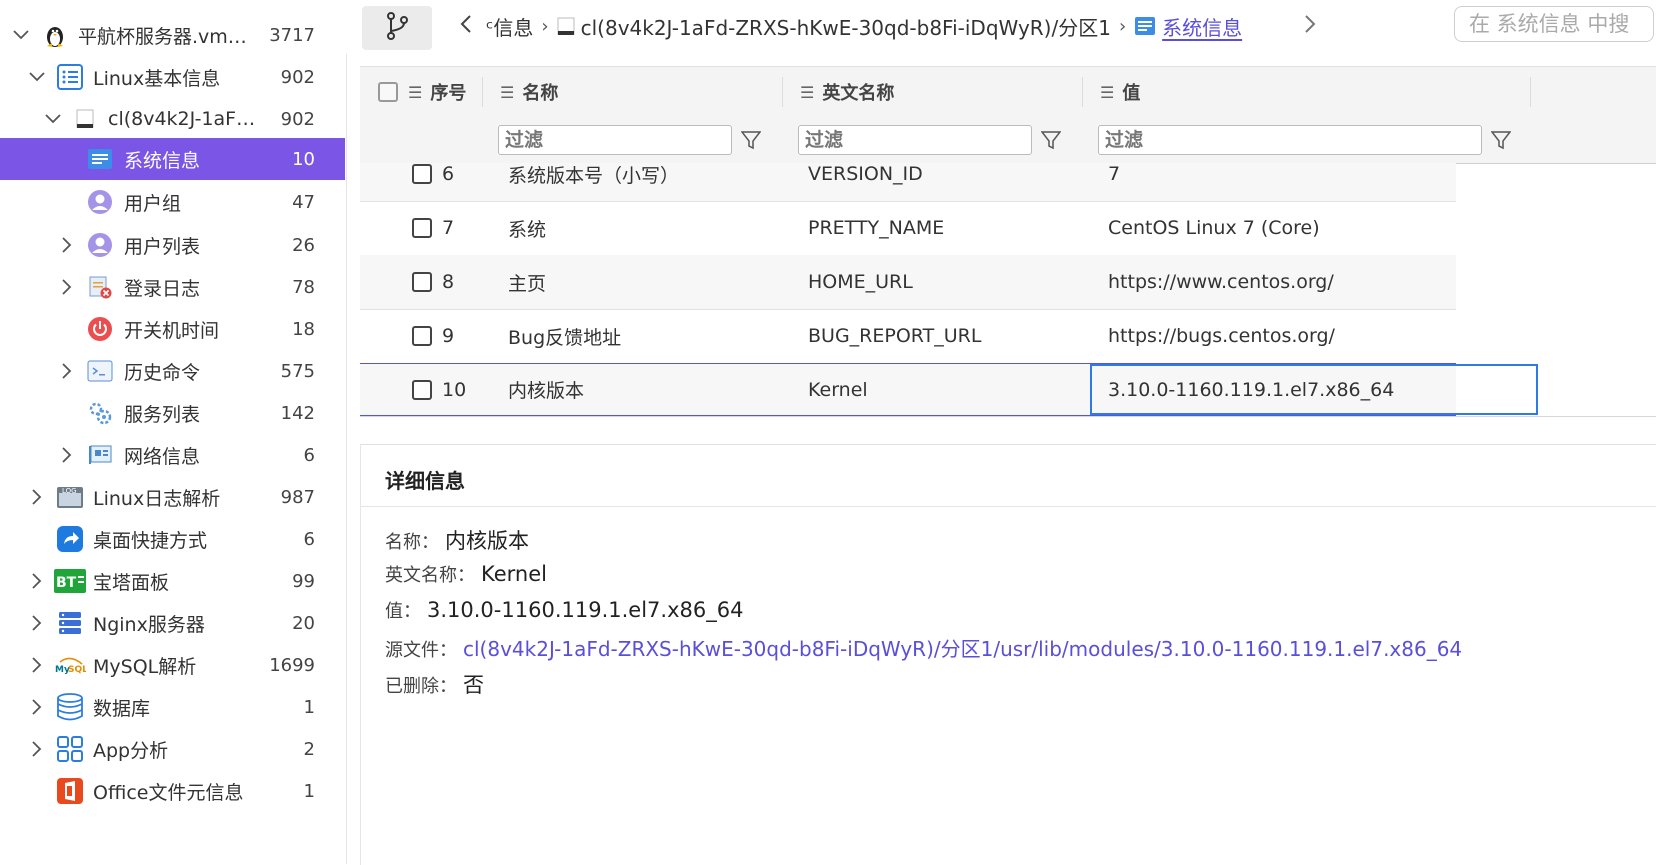 The width and height of the screenshot is (1656, 865). What do you see at coordinates (162, 456) in the screenshot?
I see `tree-item-label: 网络信息` at bounding box center [162, 456].